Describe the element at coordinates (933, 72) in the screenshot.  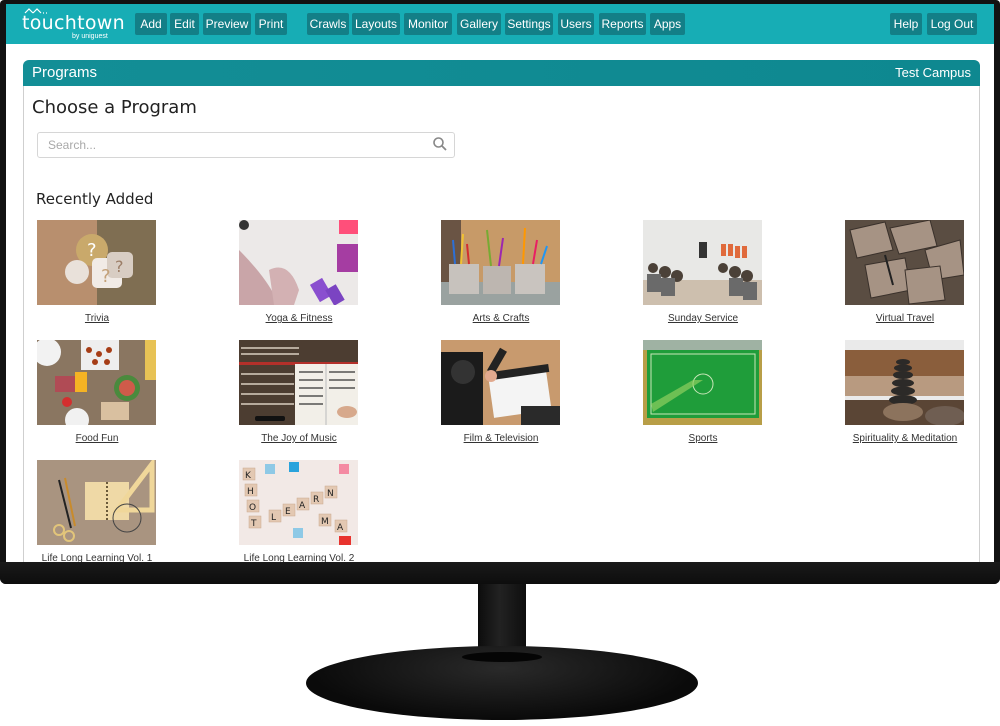
I see `campus-name: Test Campus` at that location.